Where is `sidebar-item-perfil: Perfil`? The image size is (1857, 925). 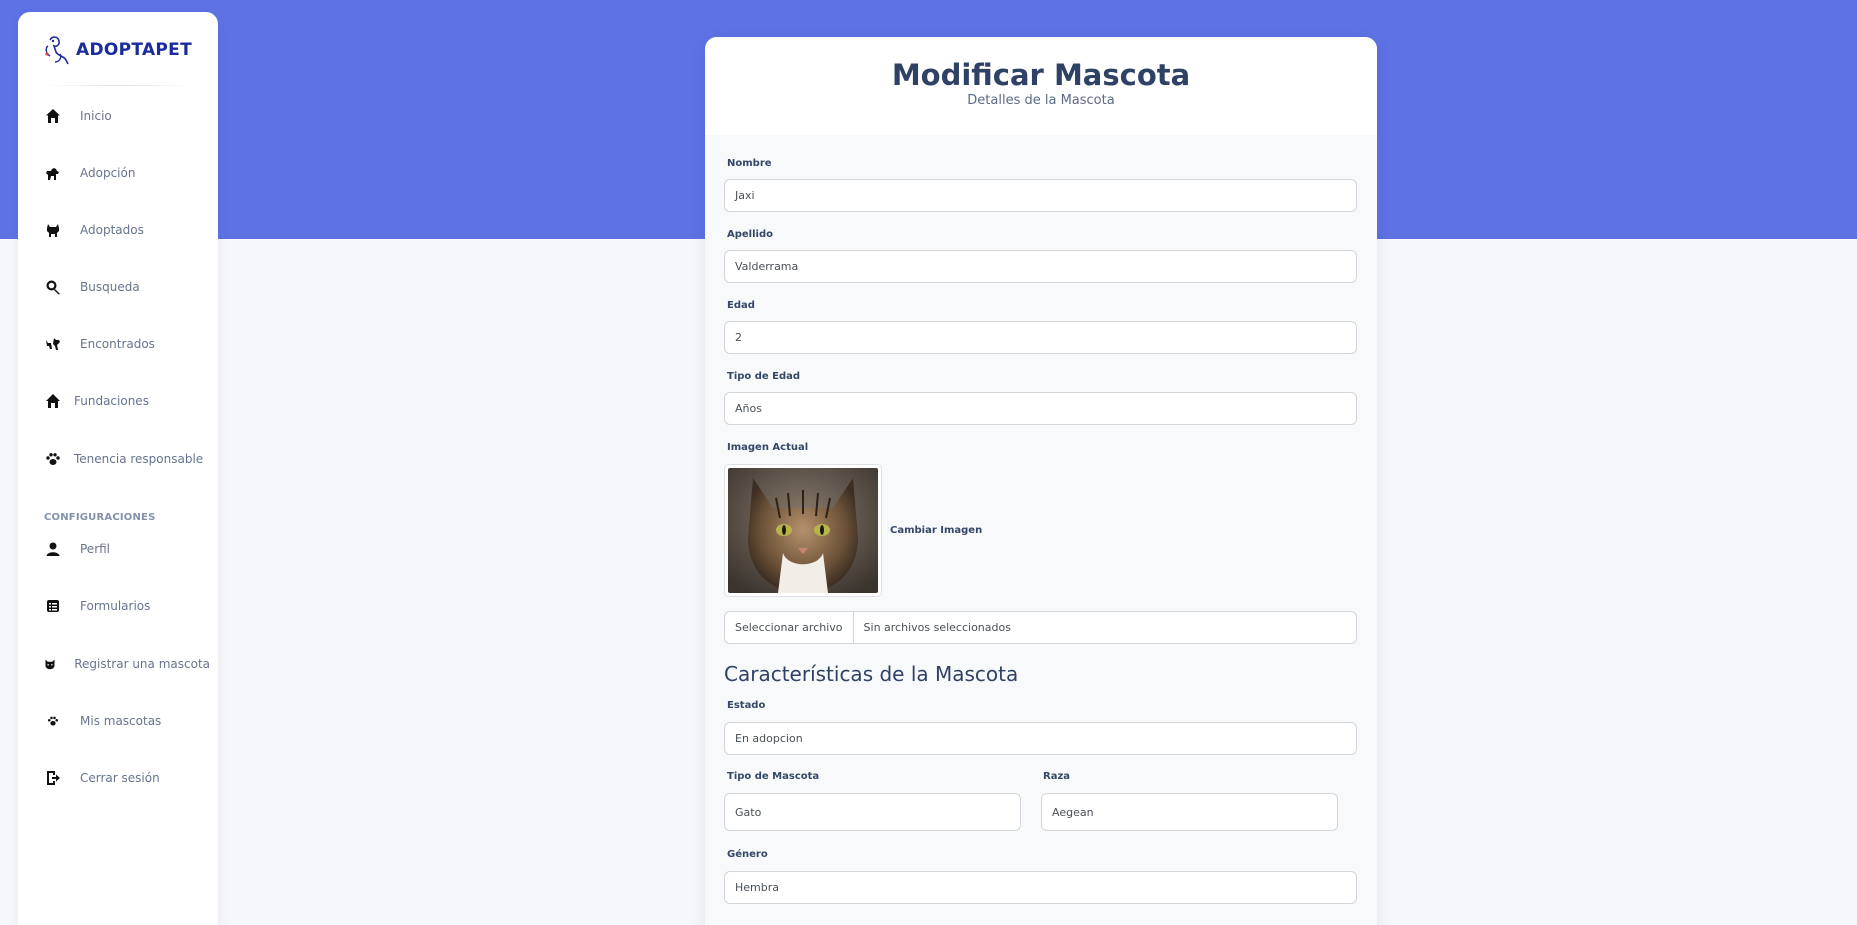 sidebar-item-perfil: Perfil is located at coordinates (126, 549).